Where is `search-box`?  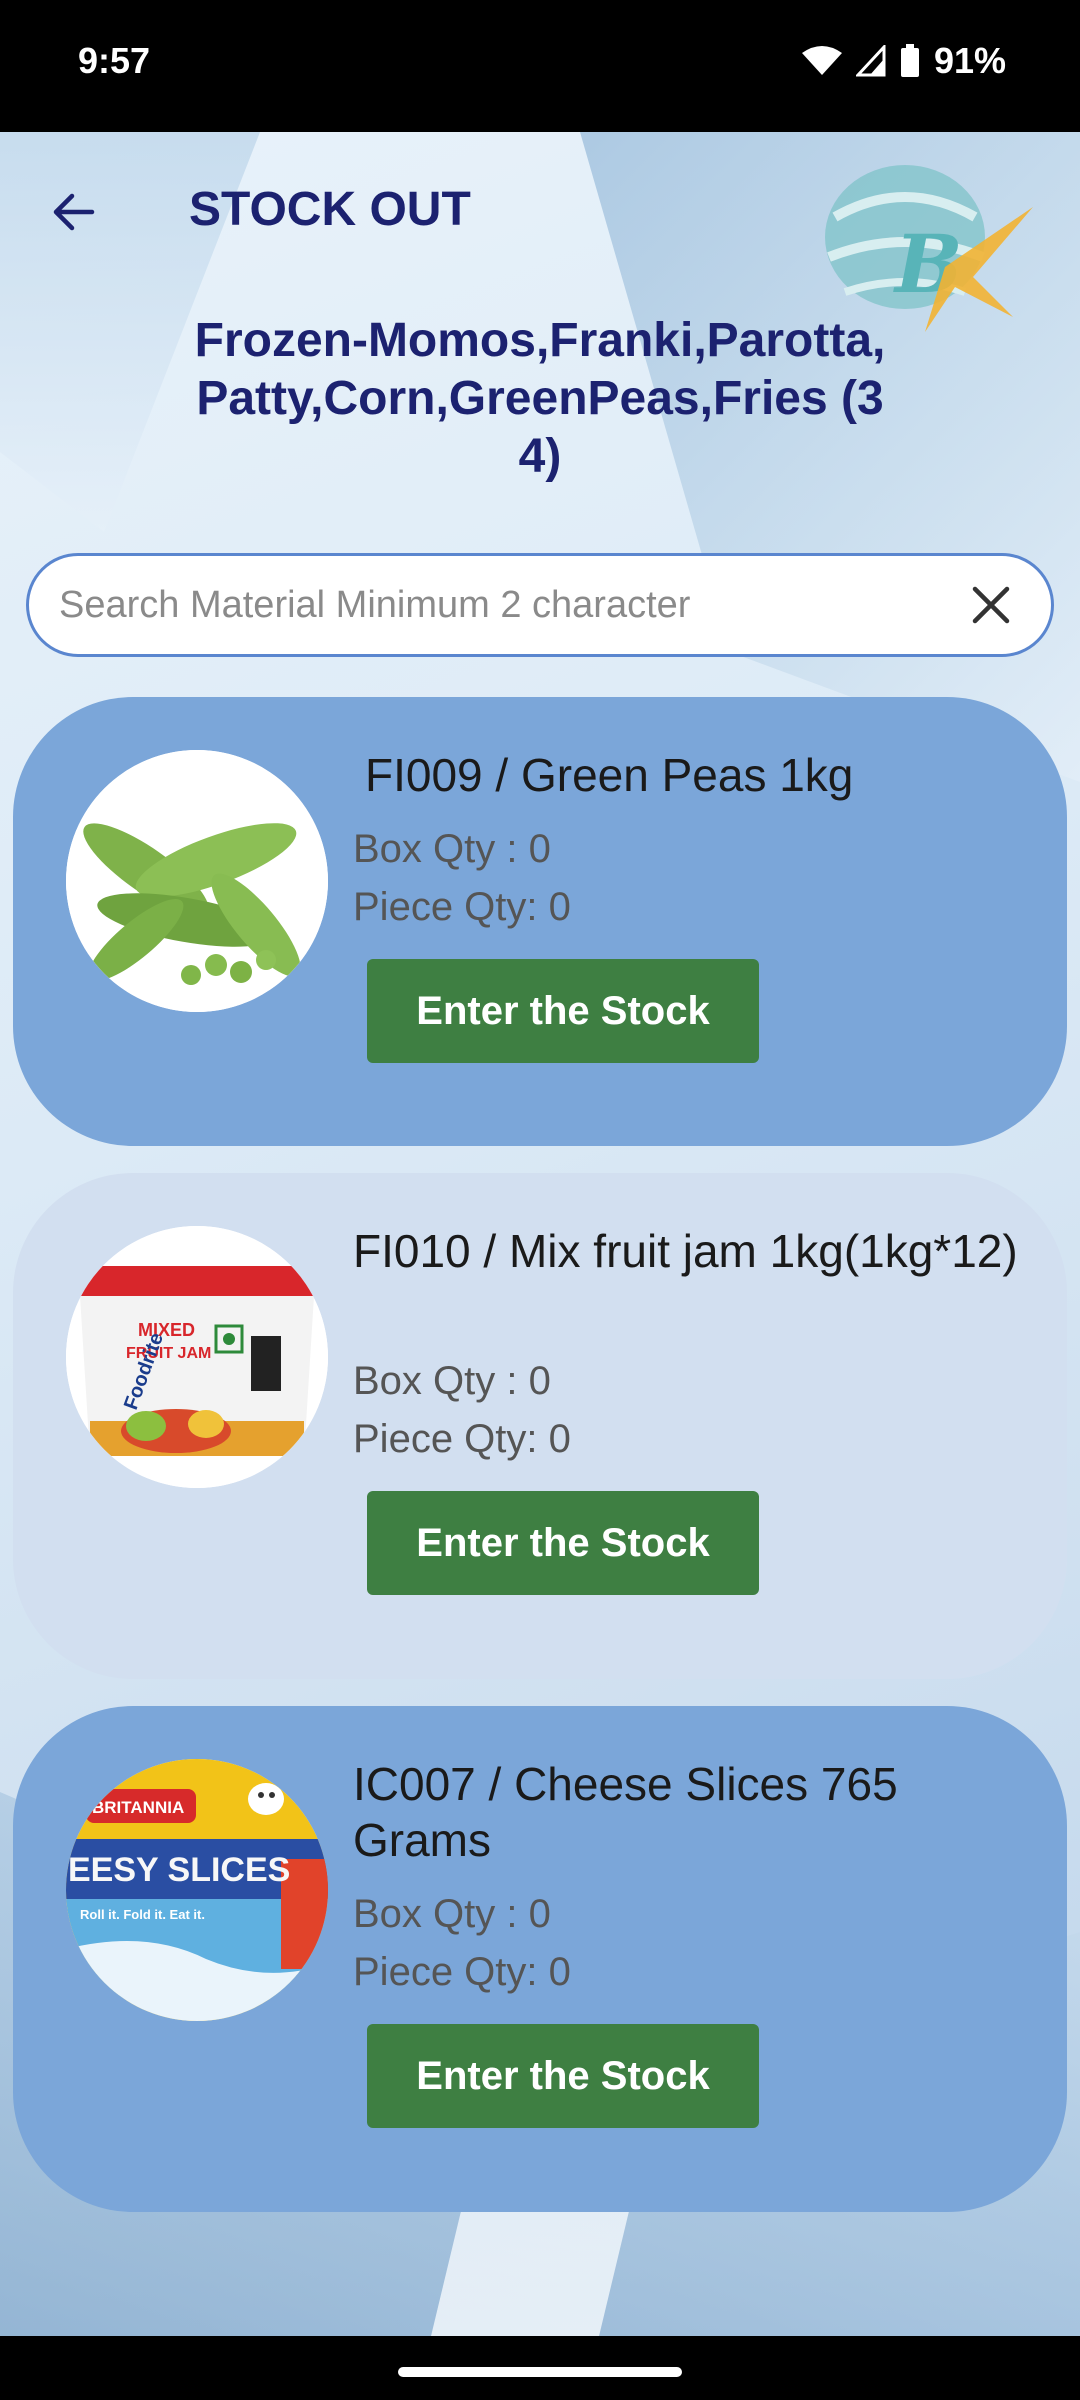 search-box is located at coordinates (540, 605).